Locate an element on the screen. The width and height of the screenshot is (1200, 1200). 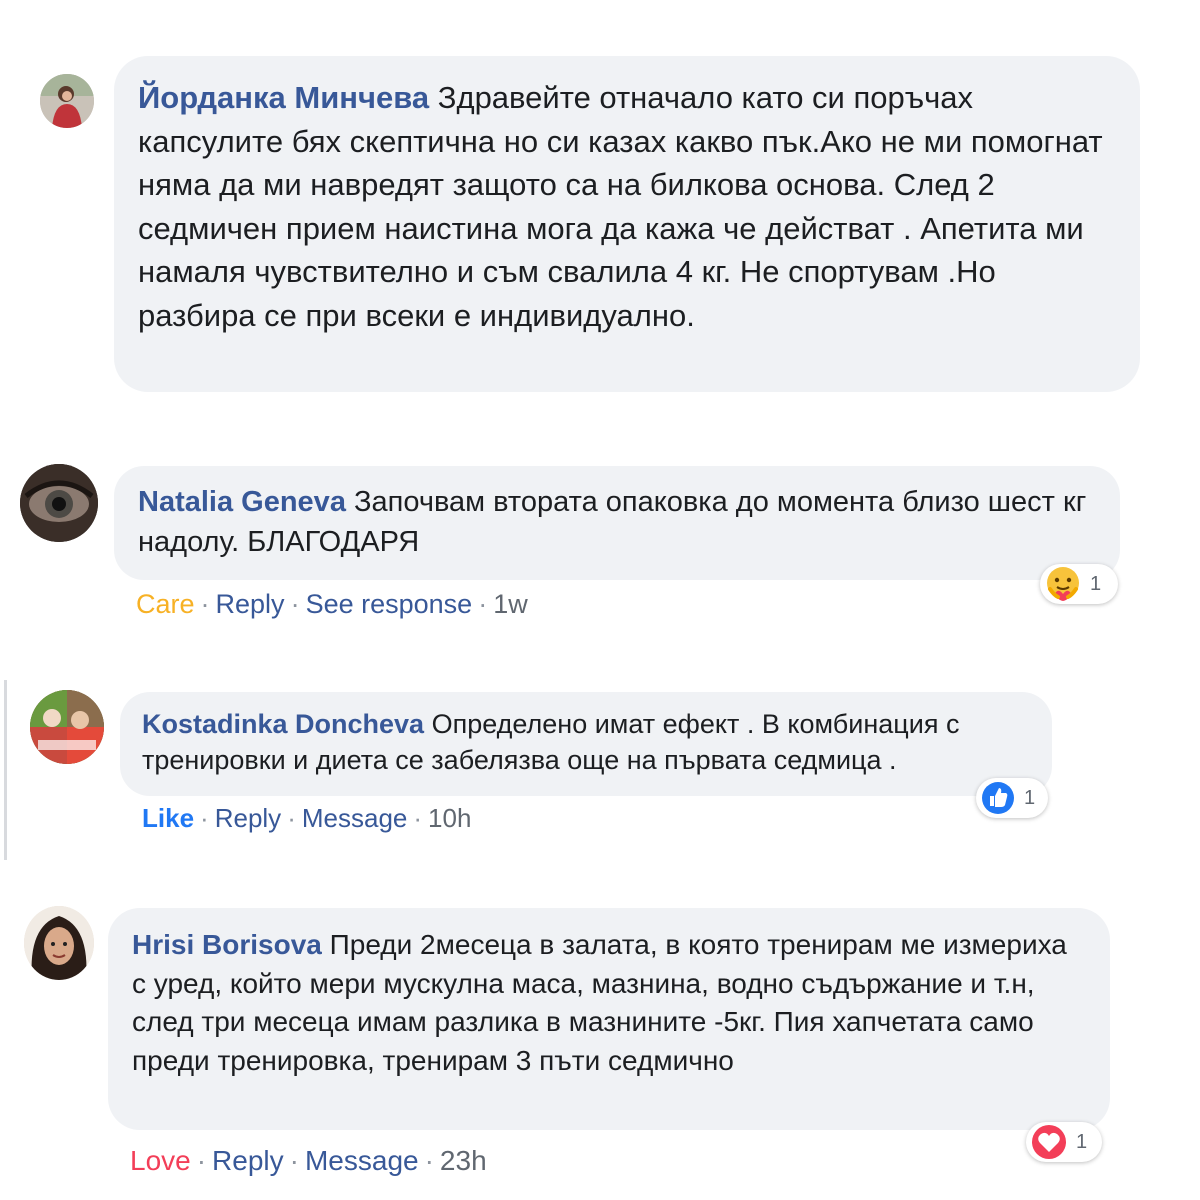
love-heart-icon is located at coordinates (1049, 1142).